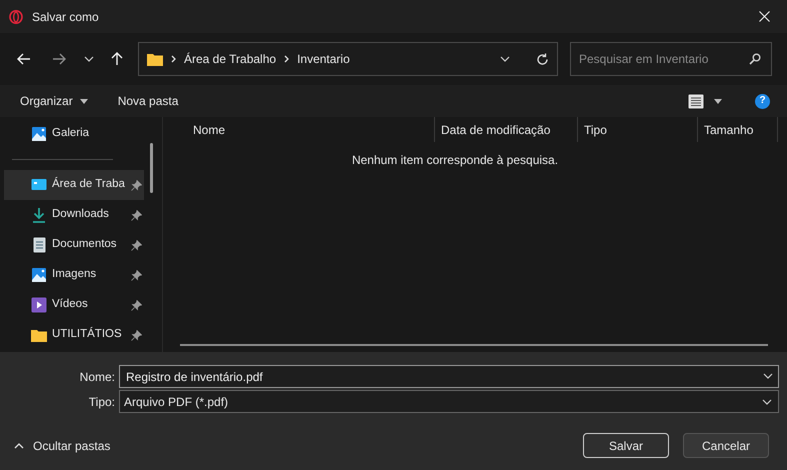  Describe the element at coordinates (19, 445) in the screenshot. I see `chevron-up-icon` at that location.